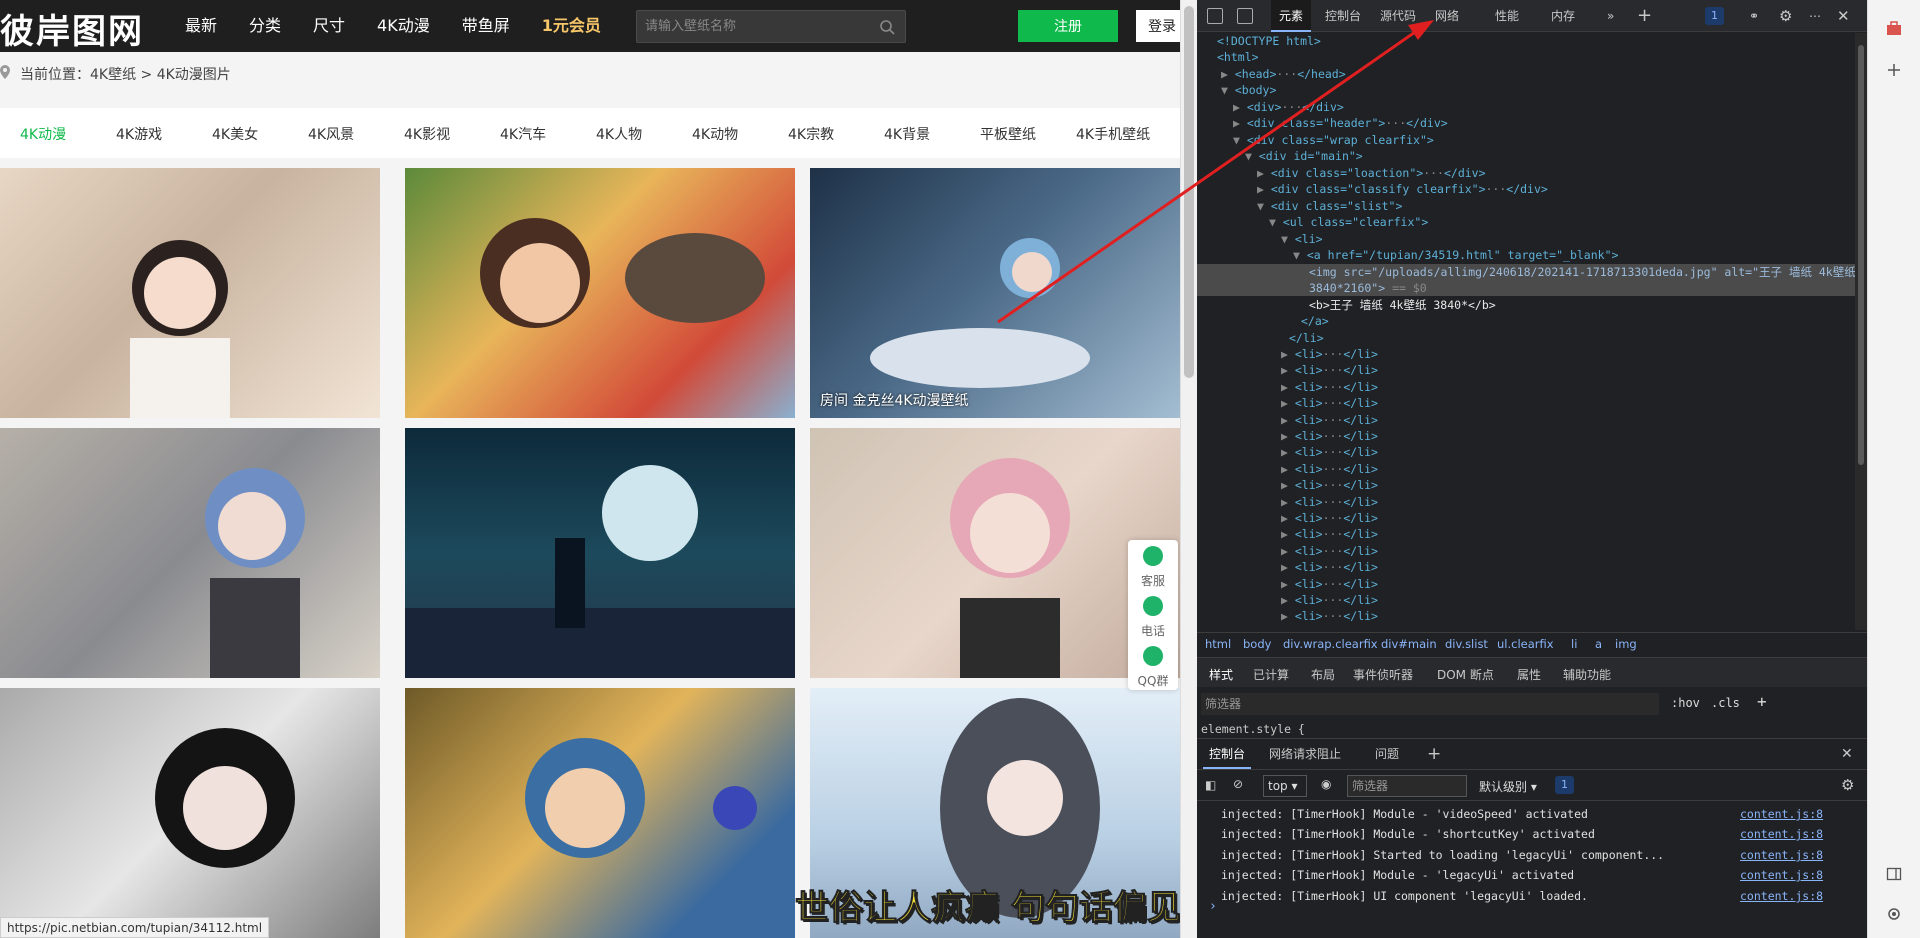 This screenshot has width=1920, height=938. Describe the element at coordinates (1189, 192) in the screenshot. I see `page-scrollbar-thumb` at that location.